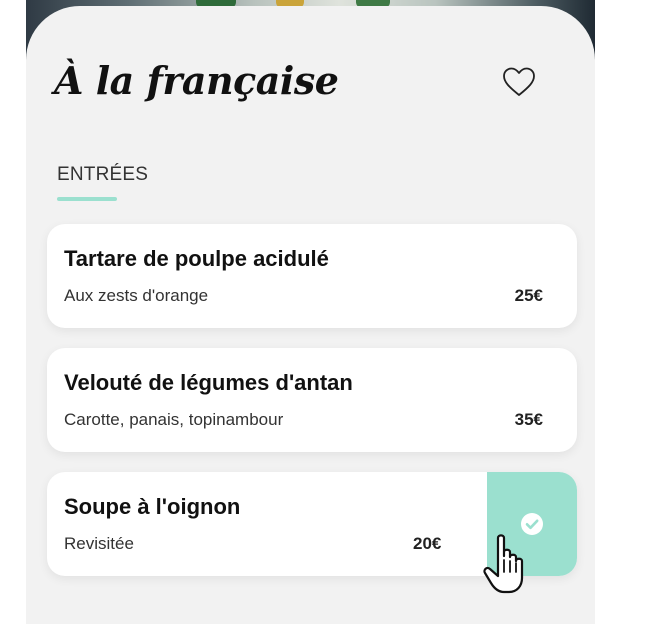 The width and height of the screenshot is (665, 624). I want to click on dish-description: Carotte, panais, topinambour, so click(174, 419).